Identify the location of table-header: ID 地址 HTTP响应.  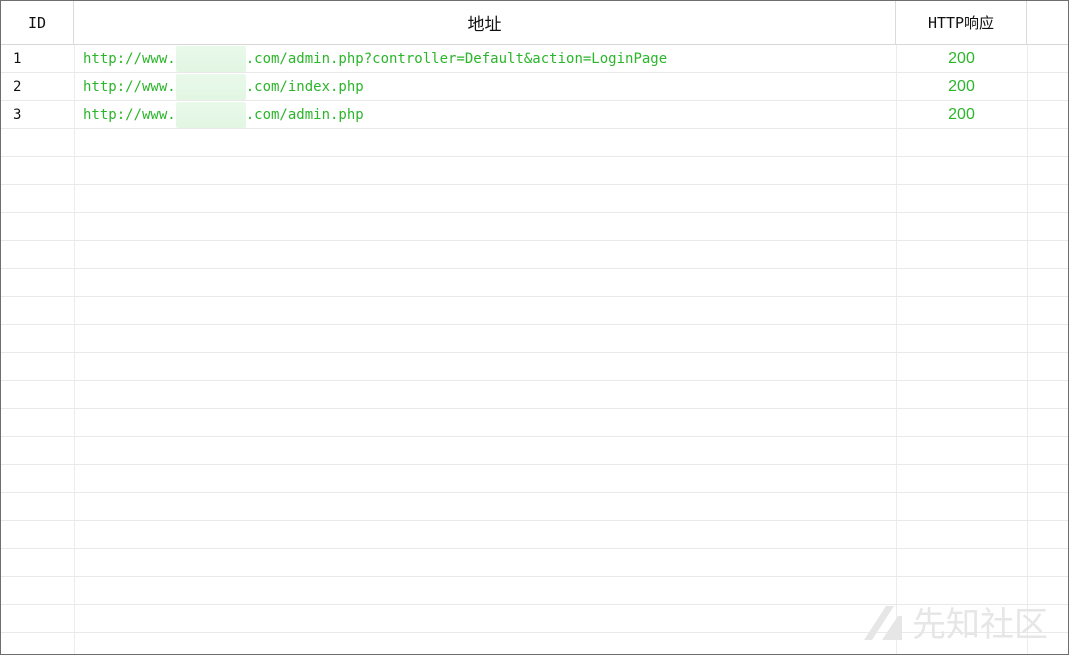
(534, 22).